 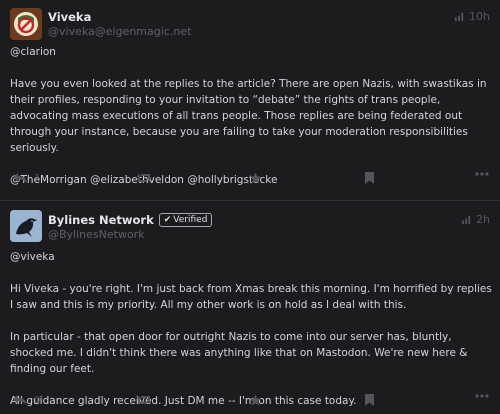 I want to click on reply-button: 1, so click(x=26, y=178).